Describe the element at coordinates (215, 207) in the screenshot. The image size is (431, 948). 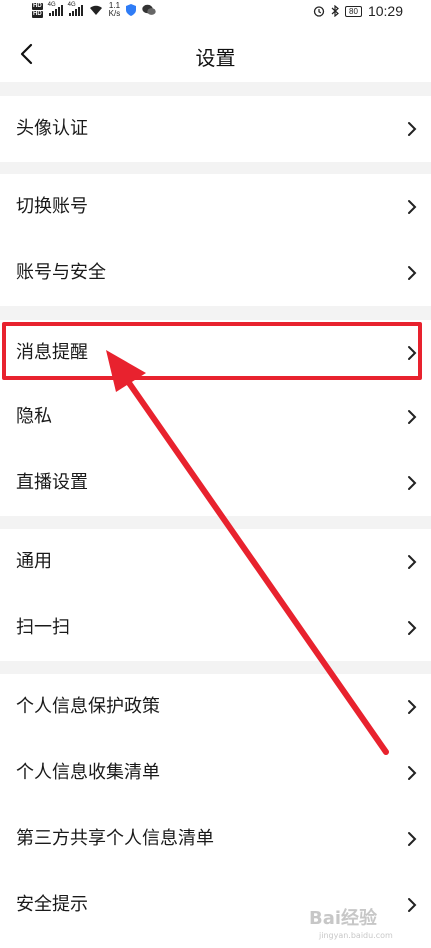
I see `settings-item-switch-account: 切换账号` at that location.